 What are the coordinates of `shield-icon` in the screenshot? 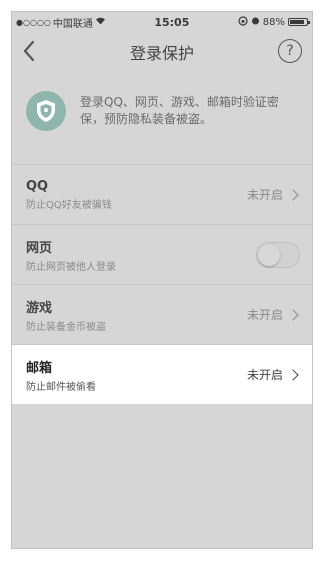 It's located at (46, 111).